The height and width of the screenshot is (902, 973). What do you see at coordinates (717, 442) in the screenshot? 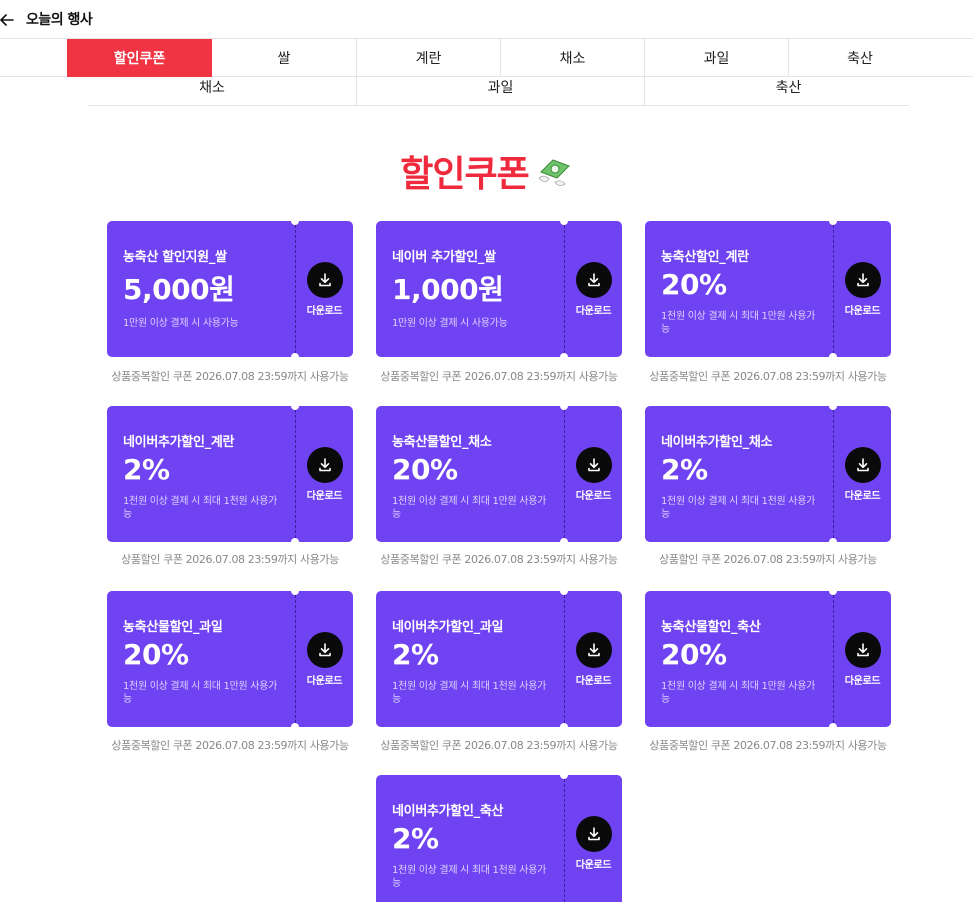
I see `coupon-name: 네이버추가할인_채소` at bounding box center [717, 442].